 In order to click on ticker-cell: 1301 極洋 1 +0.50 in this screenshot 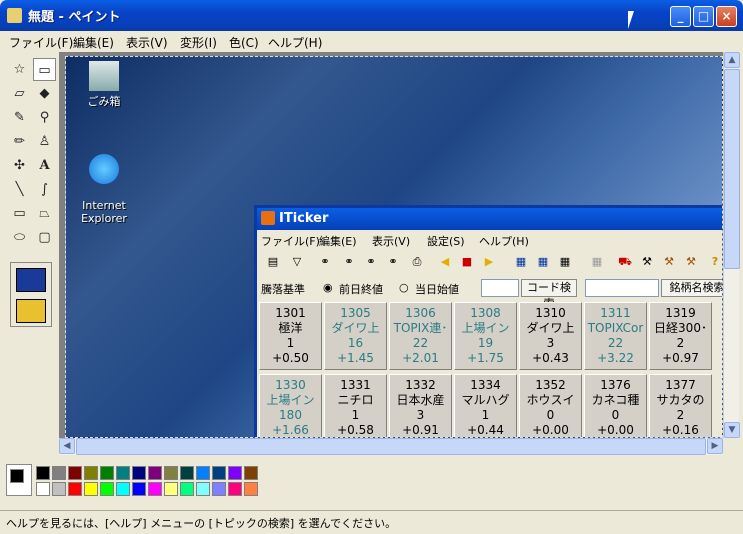, I will do `click(290, 336)`.